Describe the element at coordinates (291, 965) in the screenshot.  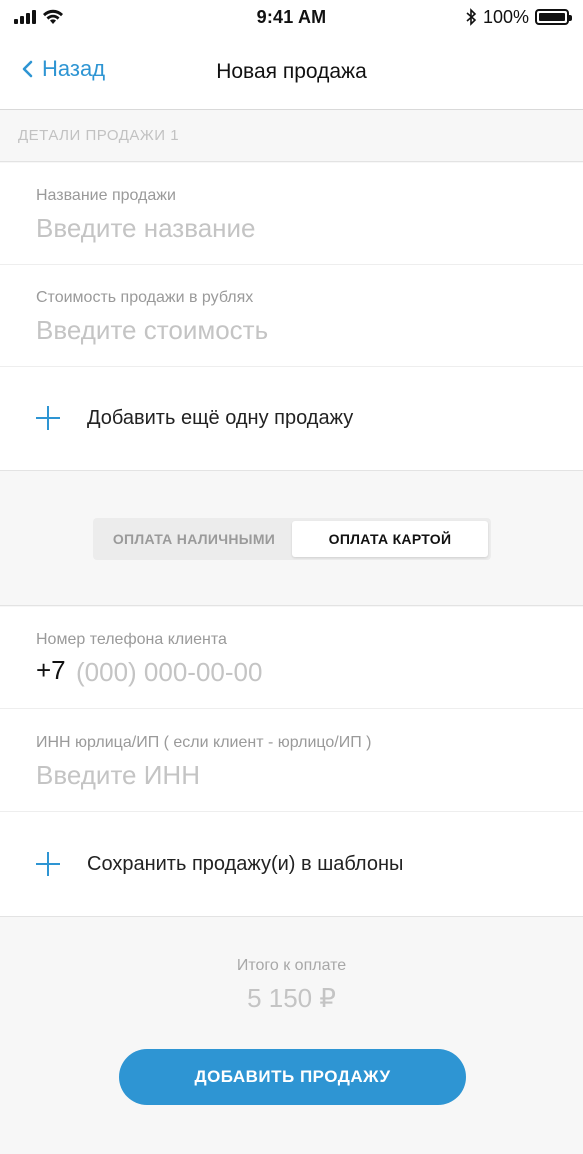
I see `total-label: Итого к оплате` at that location.